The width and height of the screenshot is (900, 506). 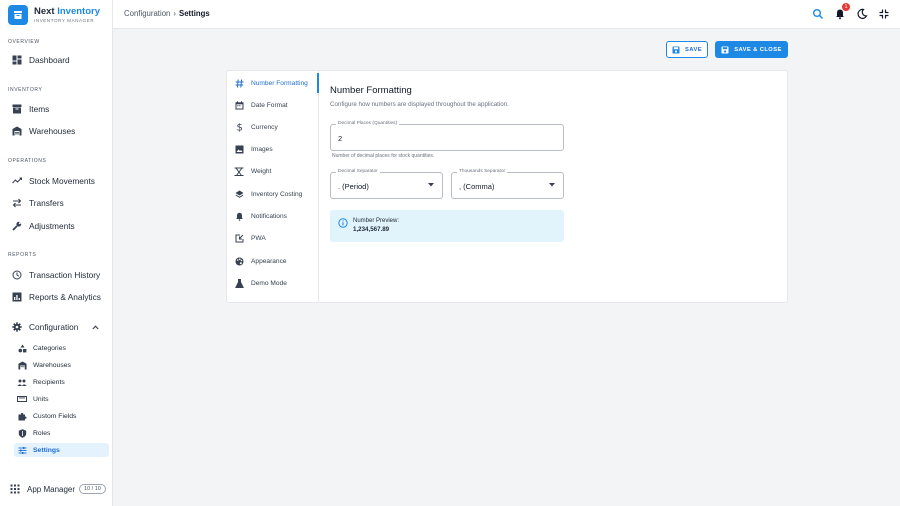 I want to click on panel-title: Number Formatting, so click(x=371, y=90).